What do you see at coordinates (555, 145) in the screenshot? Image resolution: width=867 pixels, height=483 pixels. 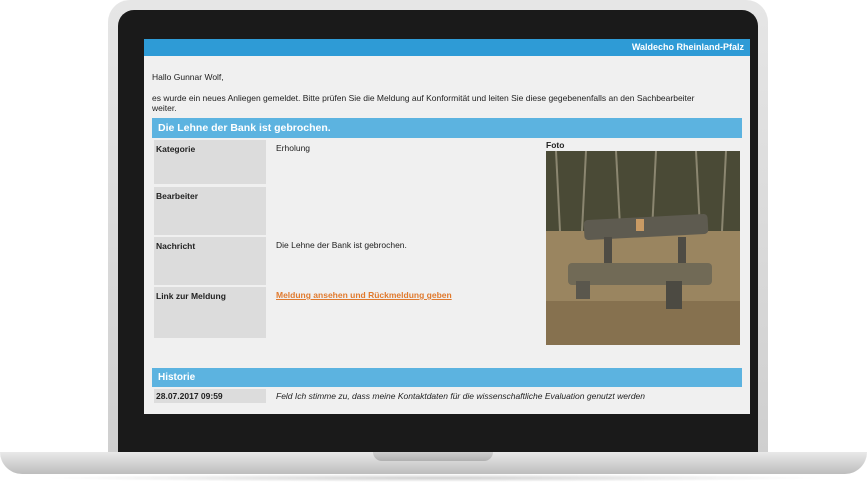 I see `foto-label: Foto` at bounding box center [555, 145].